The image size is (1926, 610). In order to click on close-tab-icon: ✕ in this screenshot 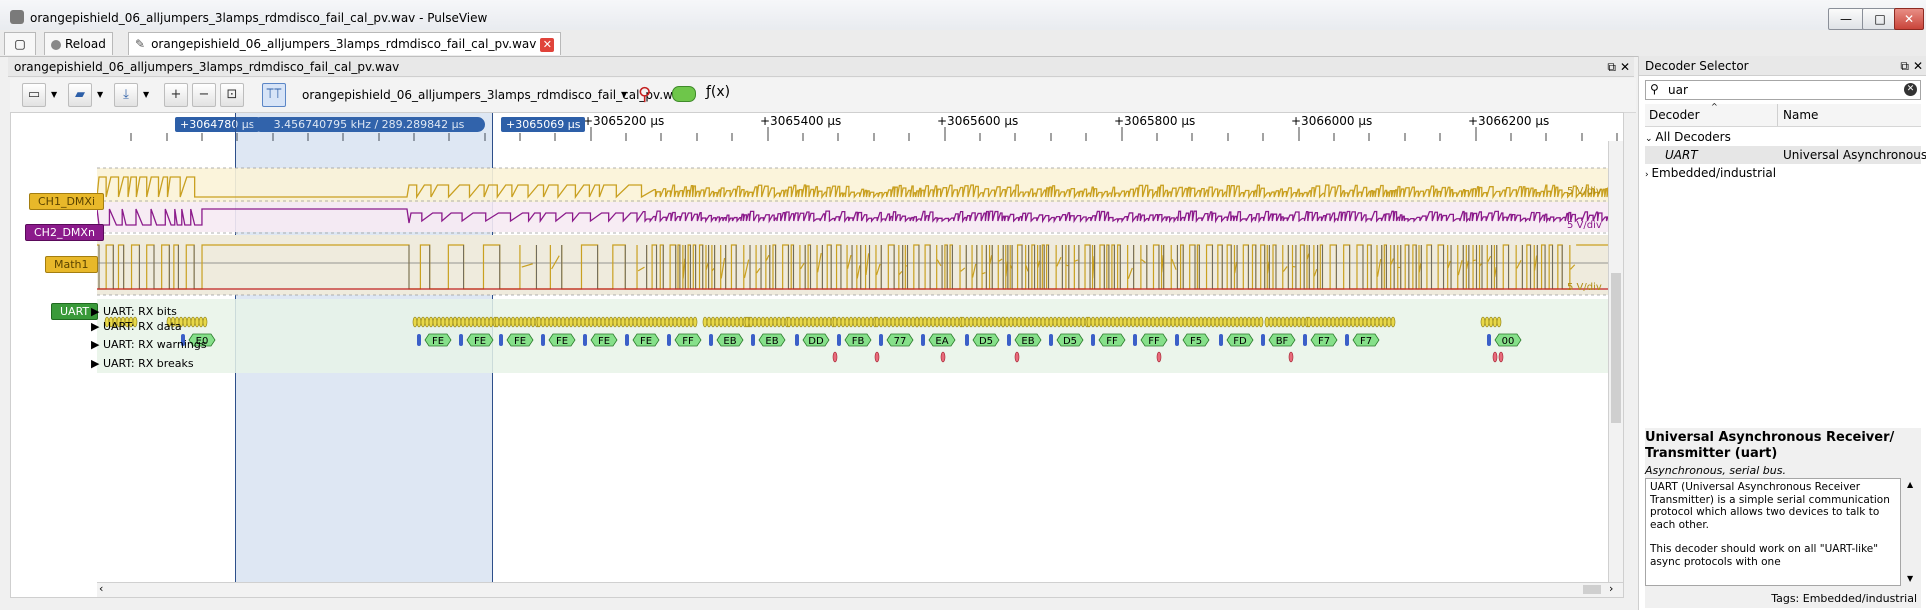, I will do `click(547, 44)`.